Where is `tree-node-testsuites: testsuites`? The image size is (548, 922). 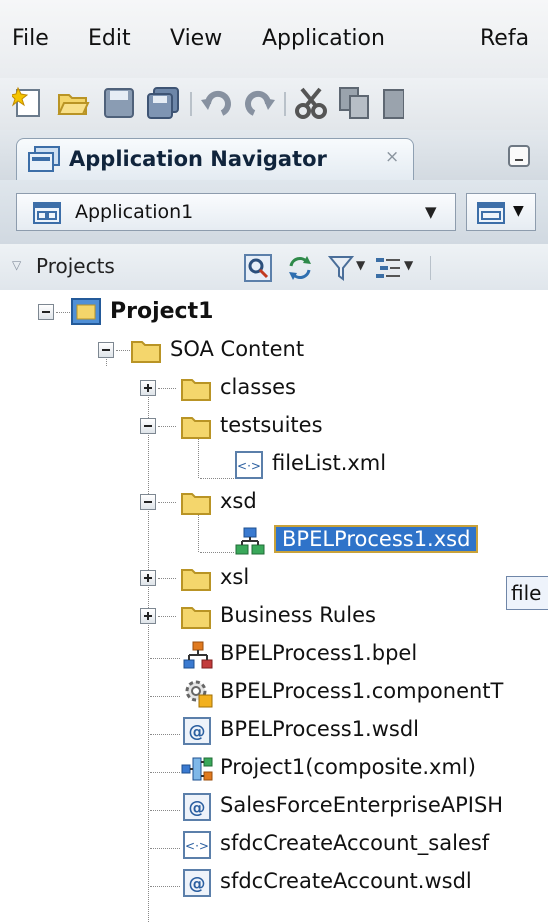
tree-node-testsuites: testsuites is located at coordinates (274, 426).